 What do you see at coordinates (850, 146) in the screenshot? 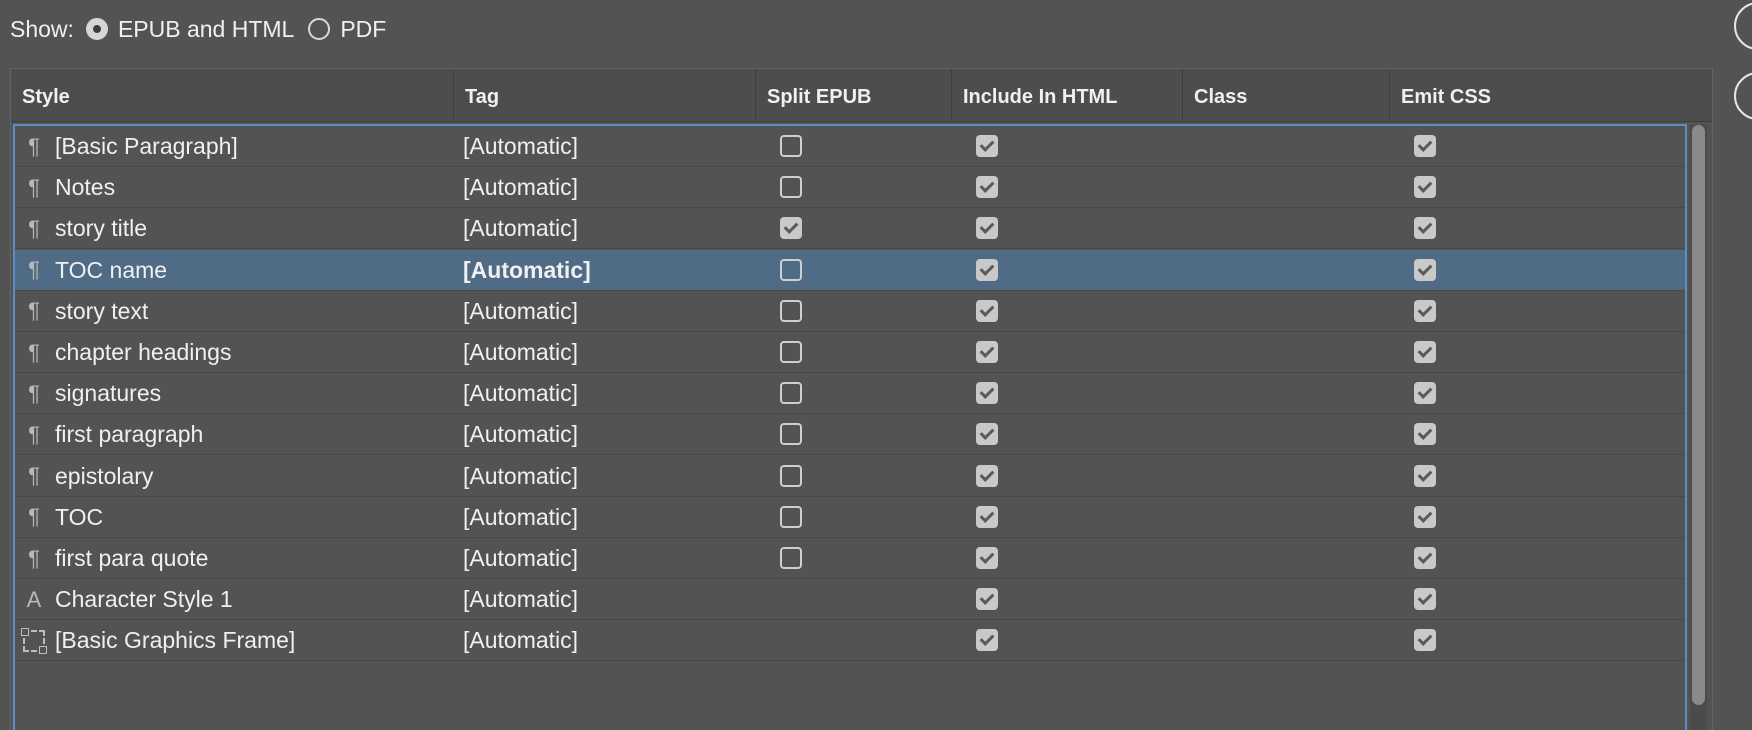
I see `table-row: ¶ [Basic Paragraph] [Automatic]` at bounding box center [850, 146].